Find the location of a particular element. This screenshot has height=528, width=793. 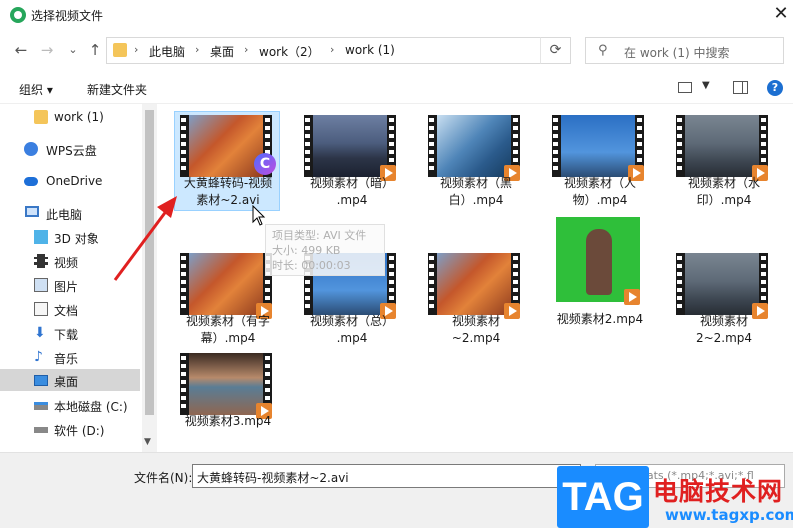

view-dropdown-icon: ▼ is located at coordinates (706, 85).